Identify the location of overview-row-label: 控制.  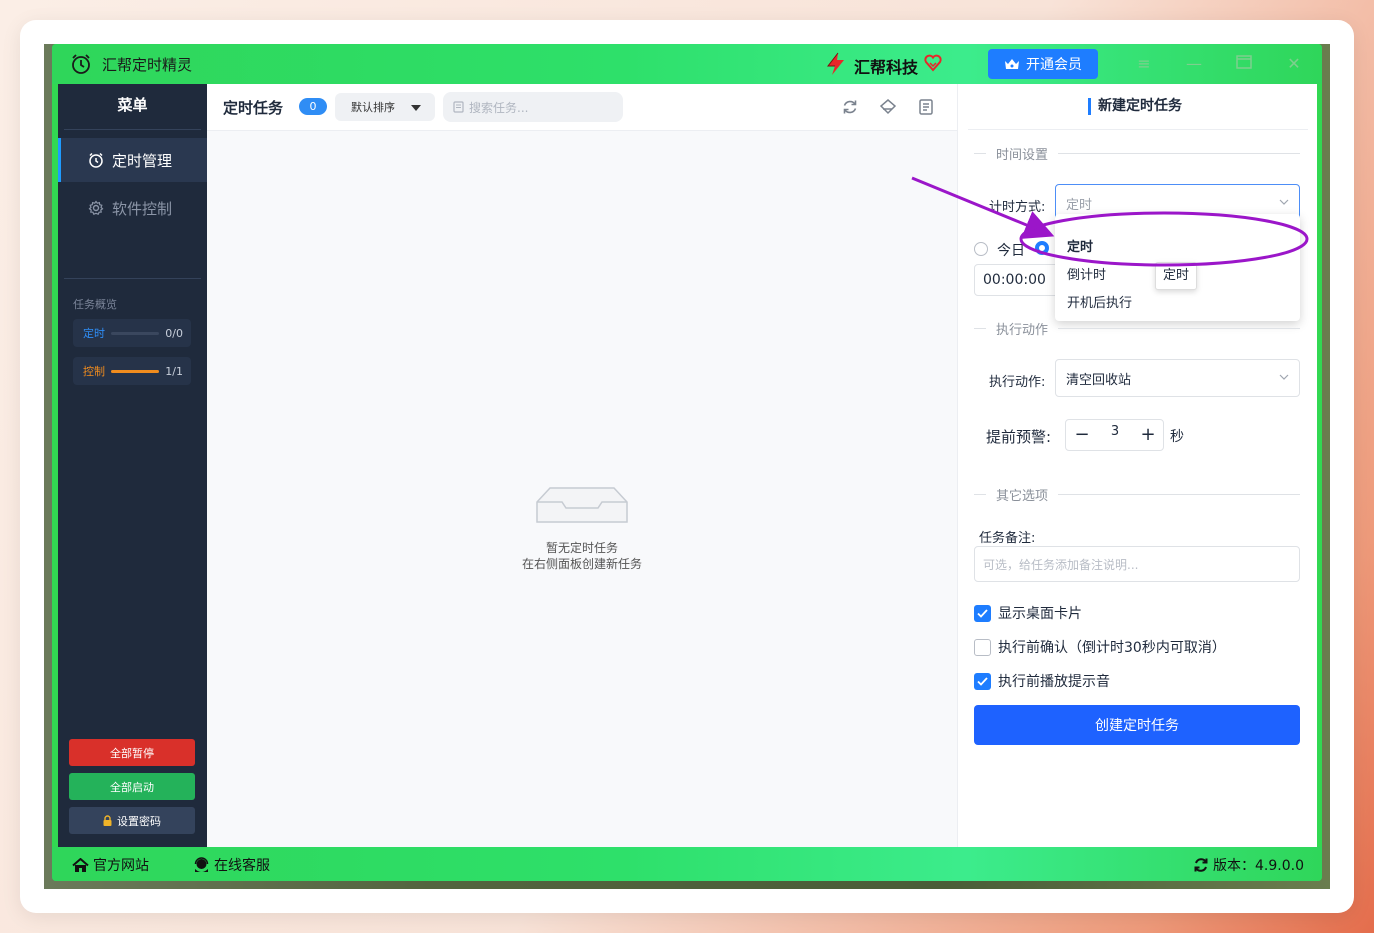
(94, 371).